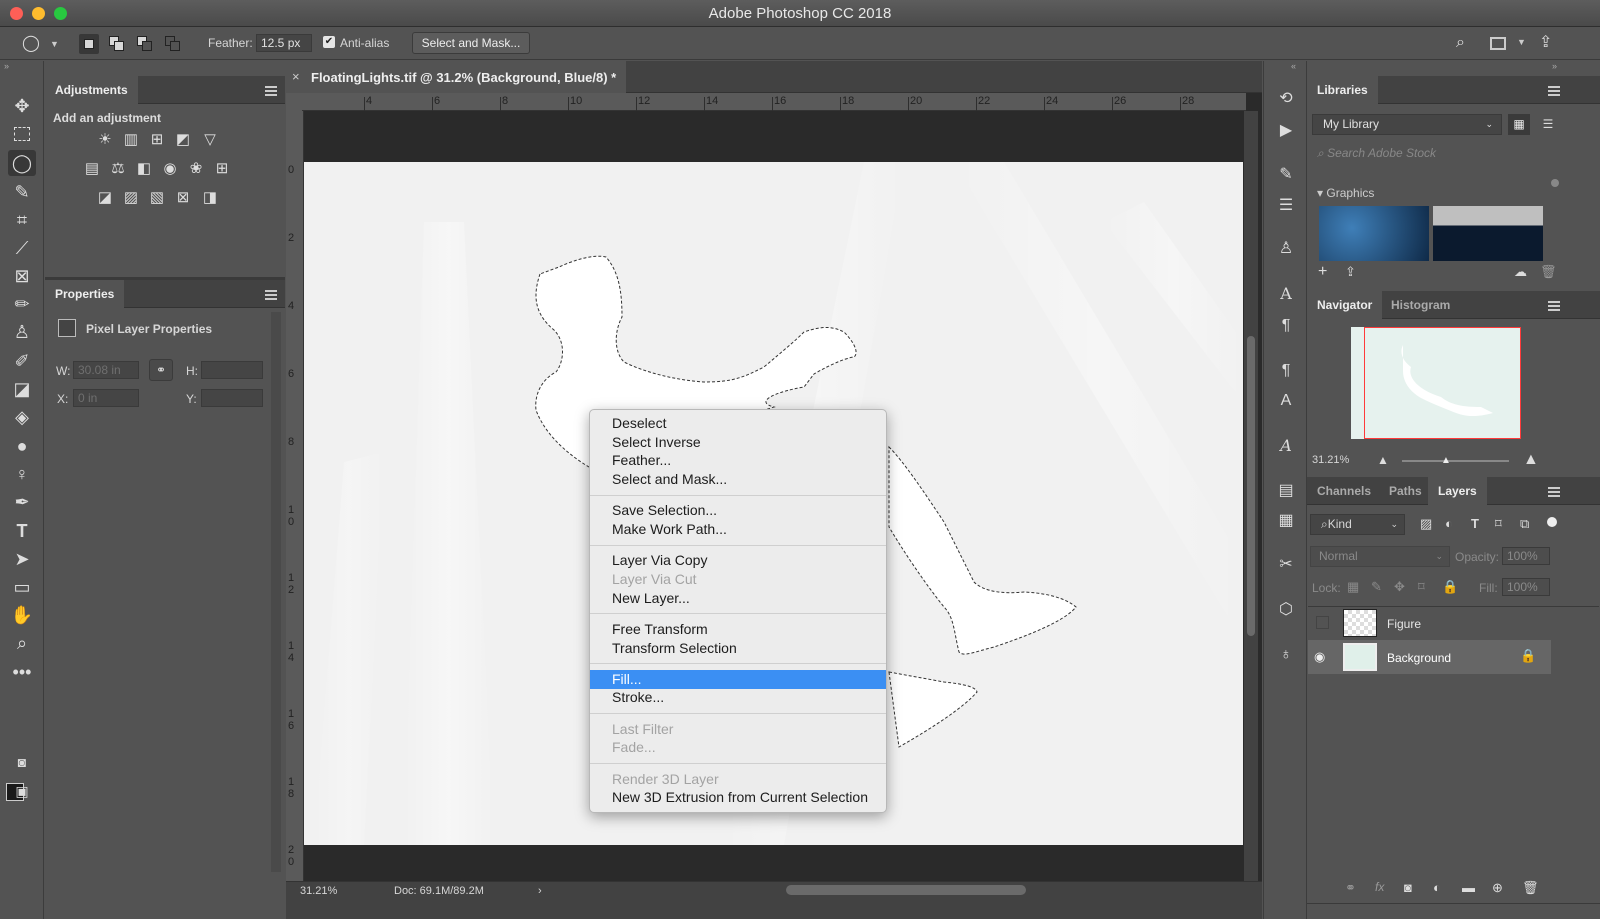 The image size is (1600, 919). I want to click on cc-sync-icon: ☁, so click(1520, 272).